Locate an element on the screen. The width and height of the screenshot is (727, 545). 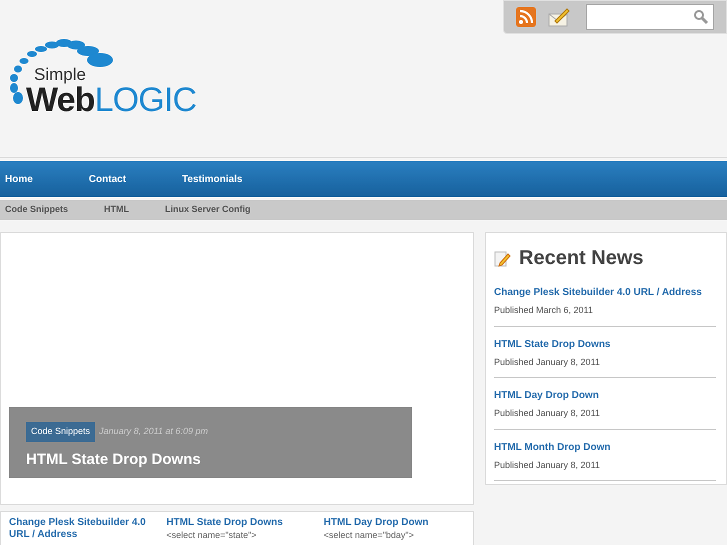
news-link: Change Plesk Sitebuilder 4.0 URL / Address is located at coordinates (605, 292).